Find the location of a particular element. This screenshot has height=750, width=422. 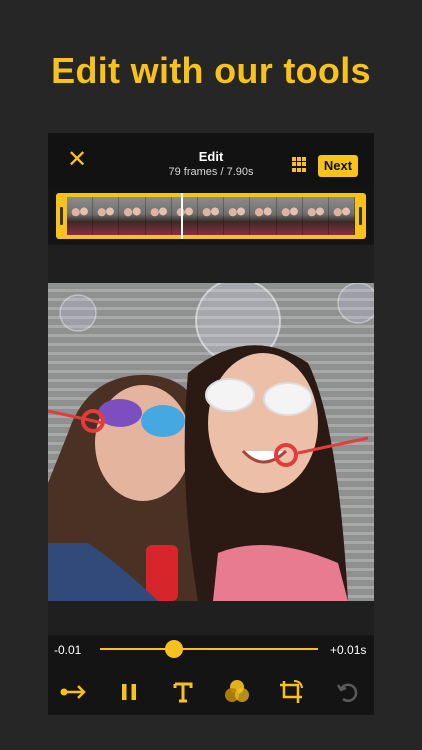

crop-button is located at coordinates (291, 692).